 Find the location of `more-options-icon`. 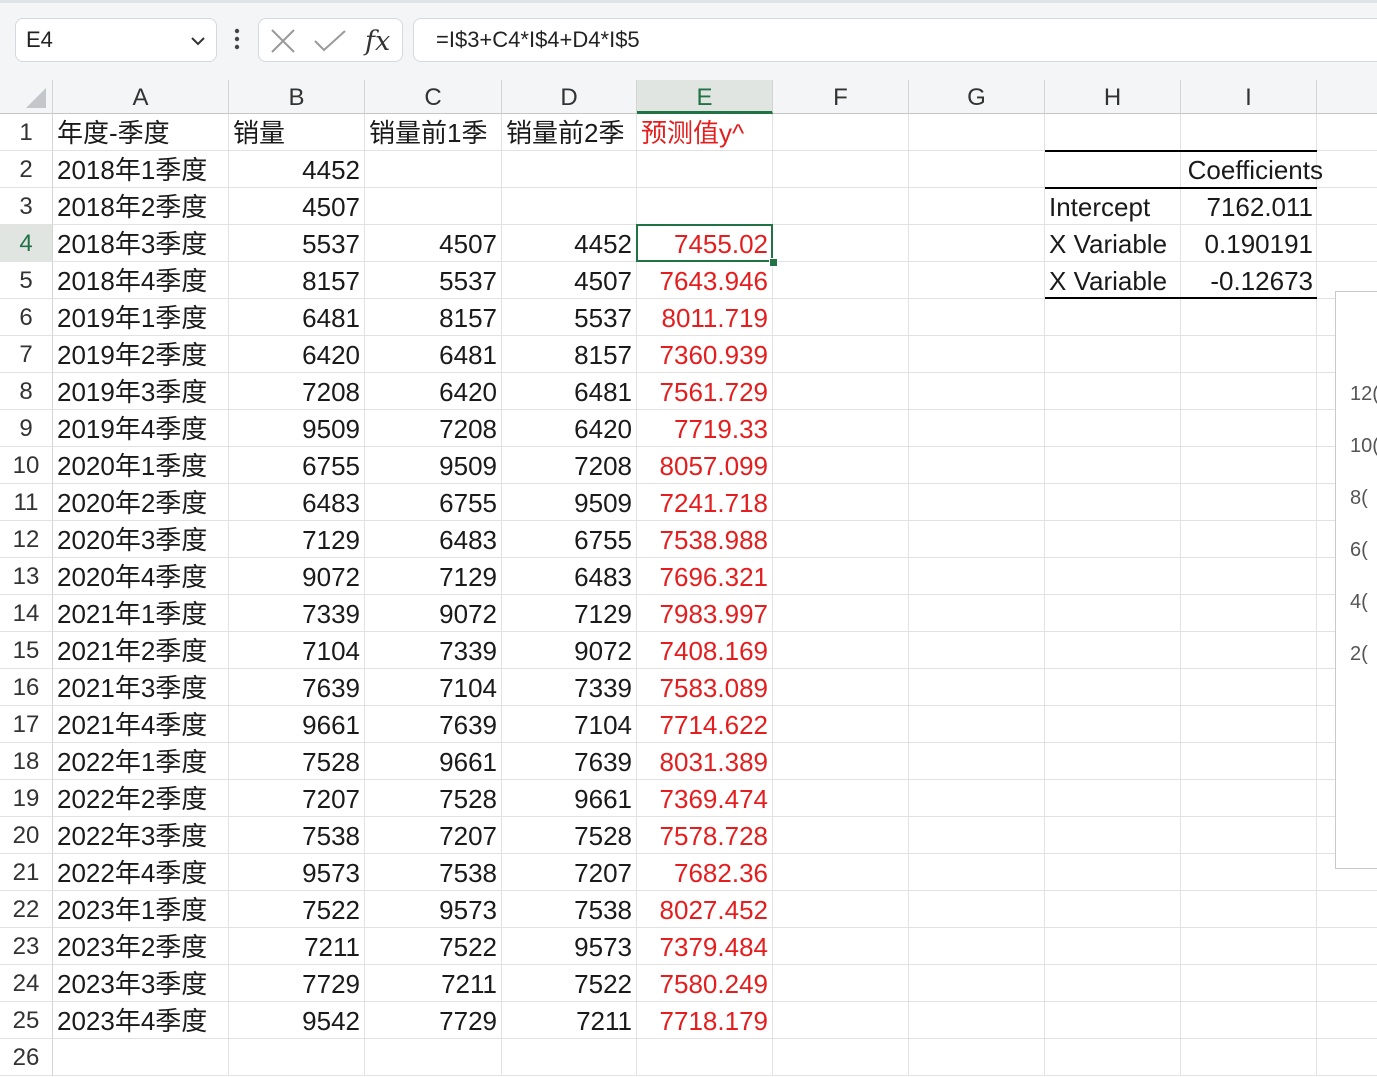

more-options-icon is located at coordinates (237, 40).